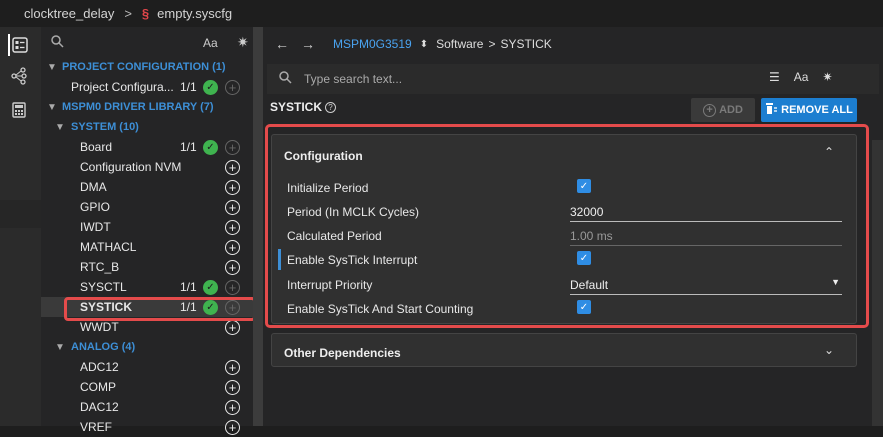 This screenshot has height=437, width=883. What do you see at coordinates (829, 152) in the screenshot?
I see `chevron-up-icon: ⌃` at bounding box center [829, 152].